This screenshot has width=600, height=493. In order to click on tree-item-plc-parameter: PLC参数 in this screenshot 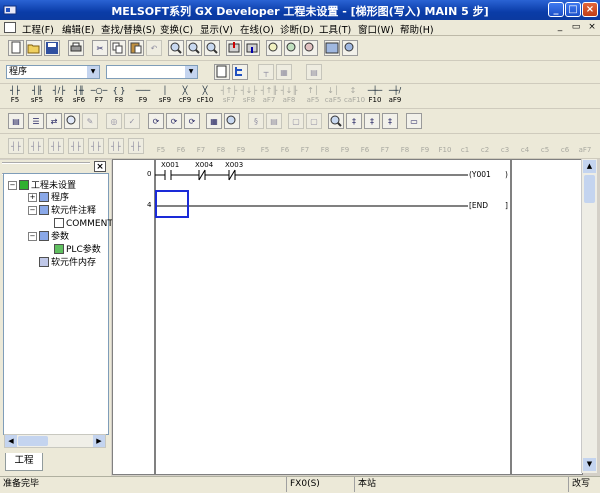, I will do `click(77, 250)`.